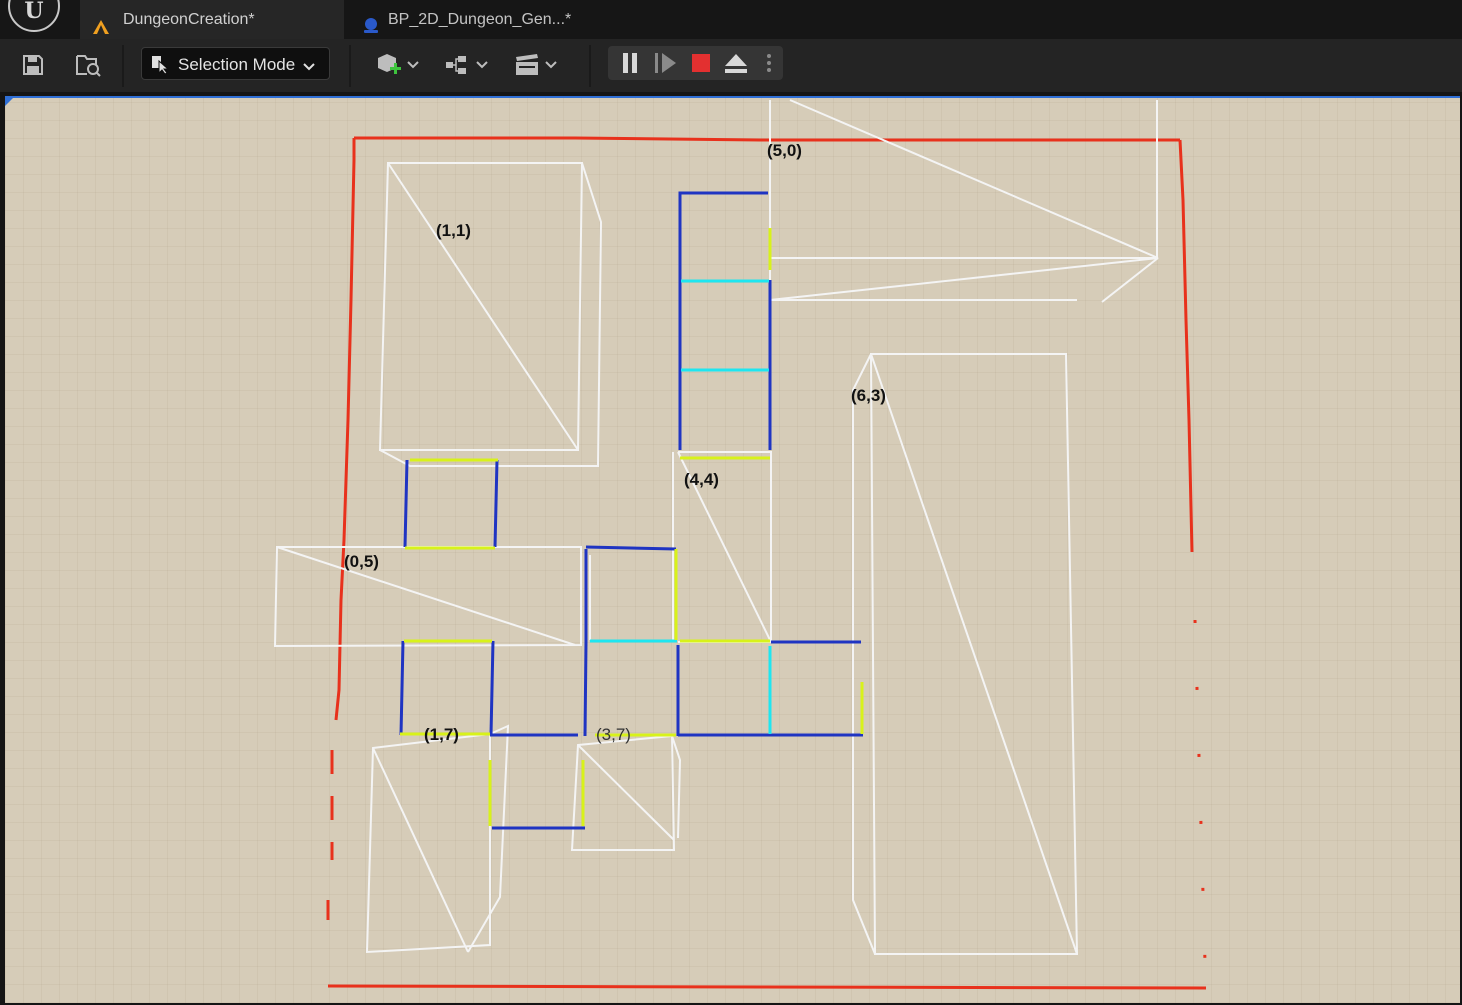 The height and width of the screenshot is (1005, 1462). What do you see at coordinates (613, 734) in the screenshot?
I see `room-label: (3,7)` at bounding box center [613, 734].